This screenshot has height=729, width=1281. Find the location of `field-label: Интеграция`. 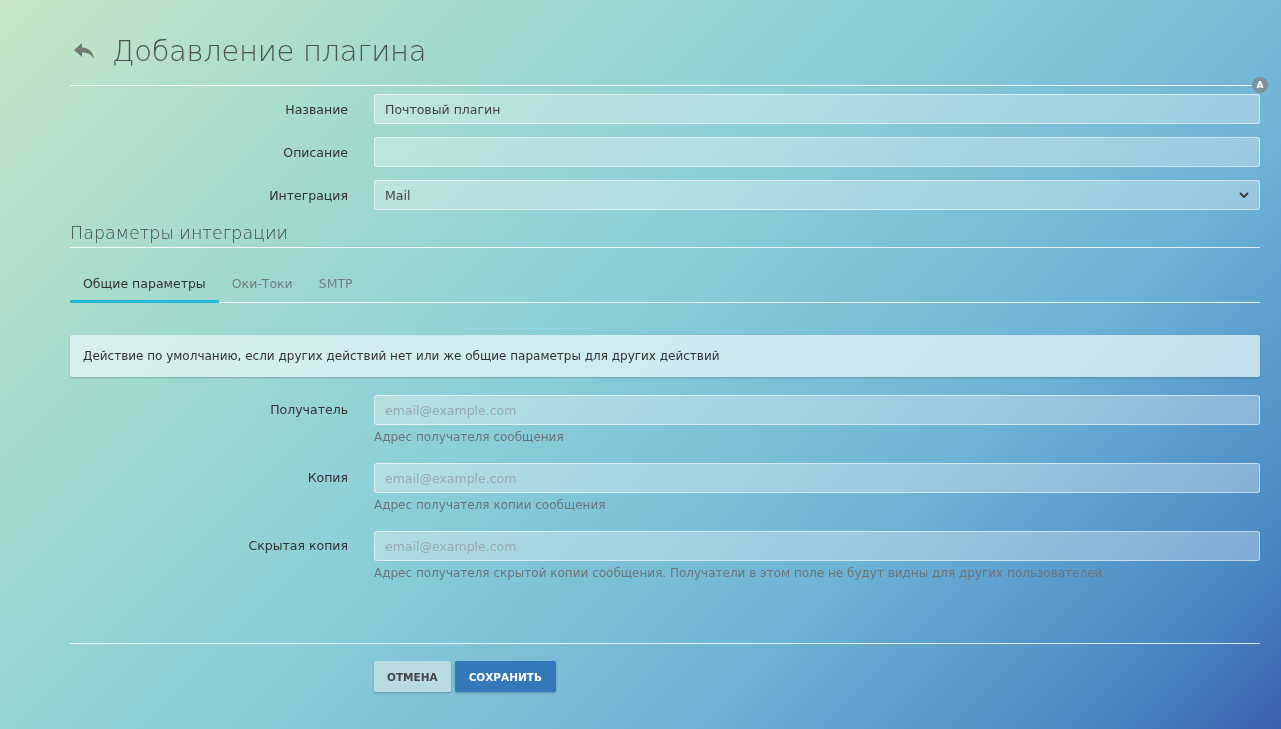

field-label: Интеграция is located at coordinates (308, 195).